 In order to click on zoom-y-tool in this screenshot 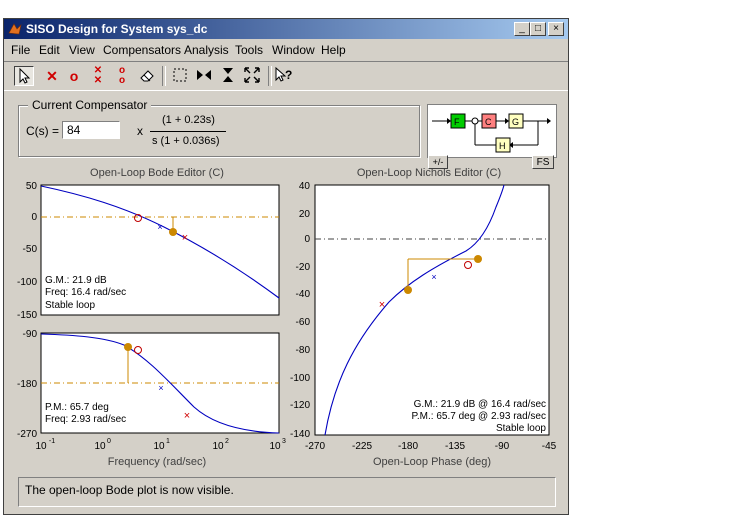, I will do `click(228, 76)`.